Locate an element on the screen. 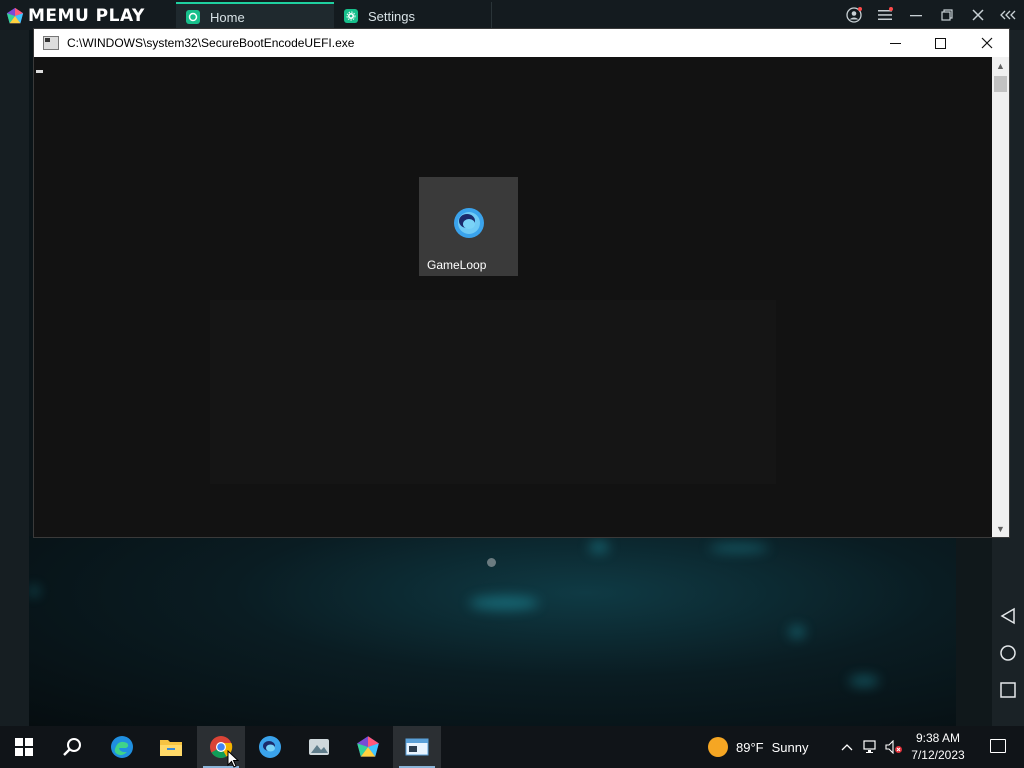 The image size is (1024, 768). restore-icon is located at coordinates (946, 15).